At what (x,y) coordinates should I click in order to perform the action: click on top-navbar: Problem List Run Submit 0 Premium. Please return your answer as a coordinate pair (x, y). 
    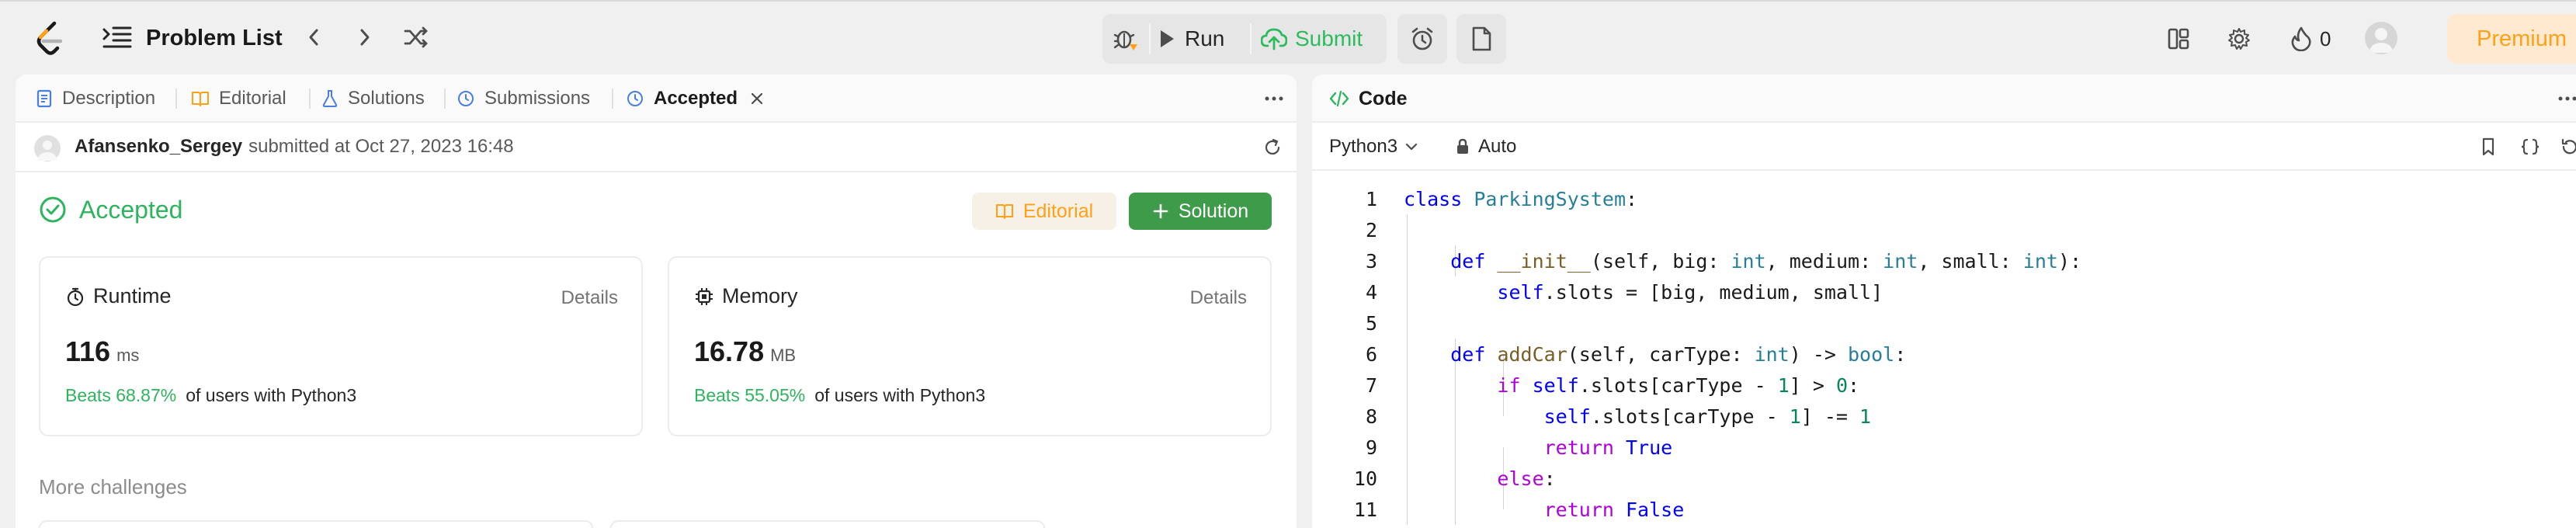
    Looking at the image, I should click on (1288, 37).